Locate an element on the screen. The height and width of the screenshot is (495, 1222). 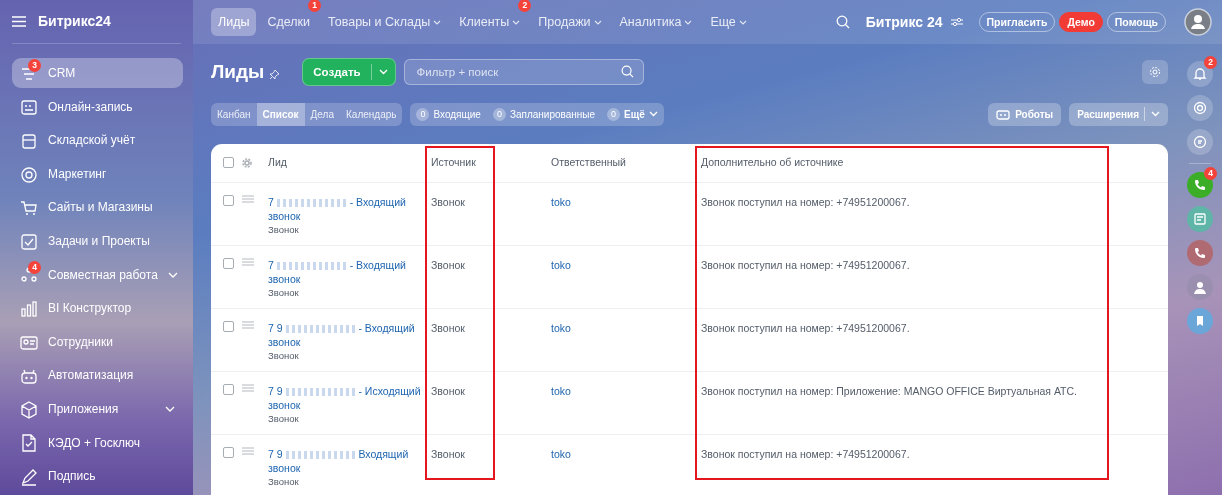
nav-tab: Лиды is located at coordinates (234, 22).